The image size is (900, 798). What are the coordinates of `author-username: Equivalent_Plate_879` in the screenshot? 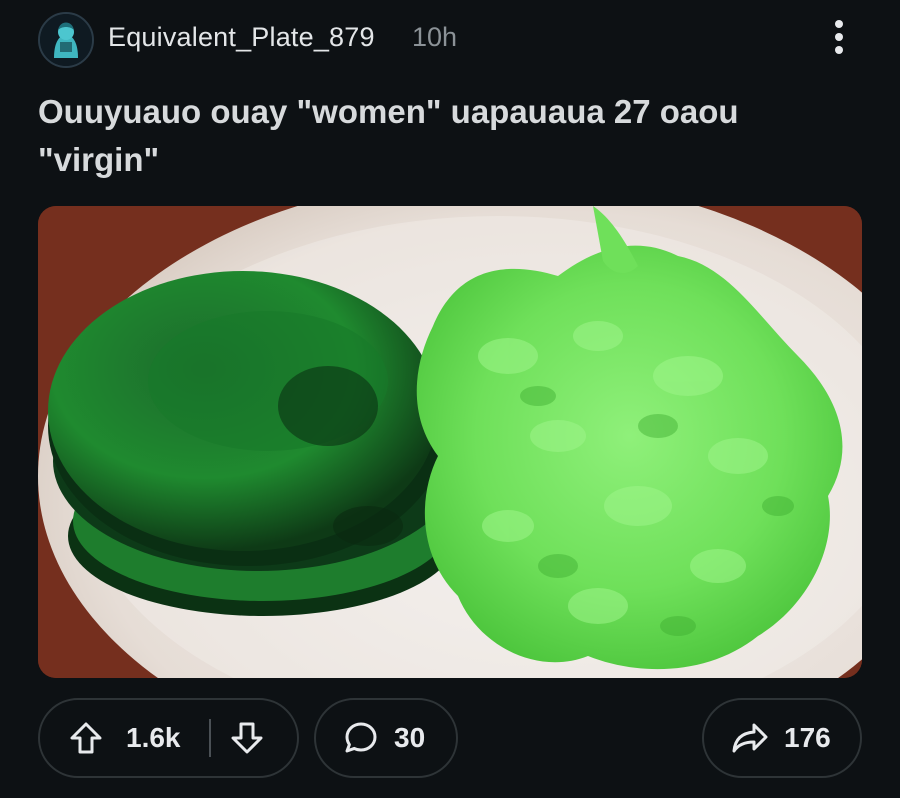 It's located at (241, 37).